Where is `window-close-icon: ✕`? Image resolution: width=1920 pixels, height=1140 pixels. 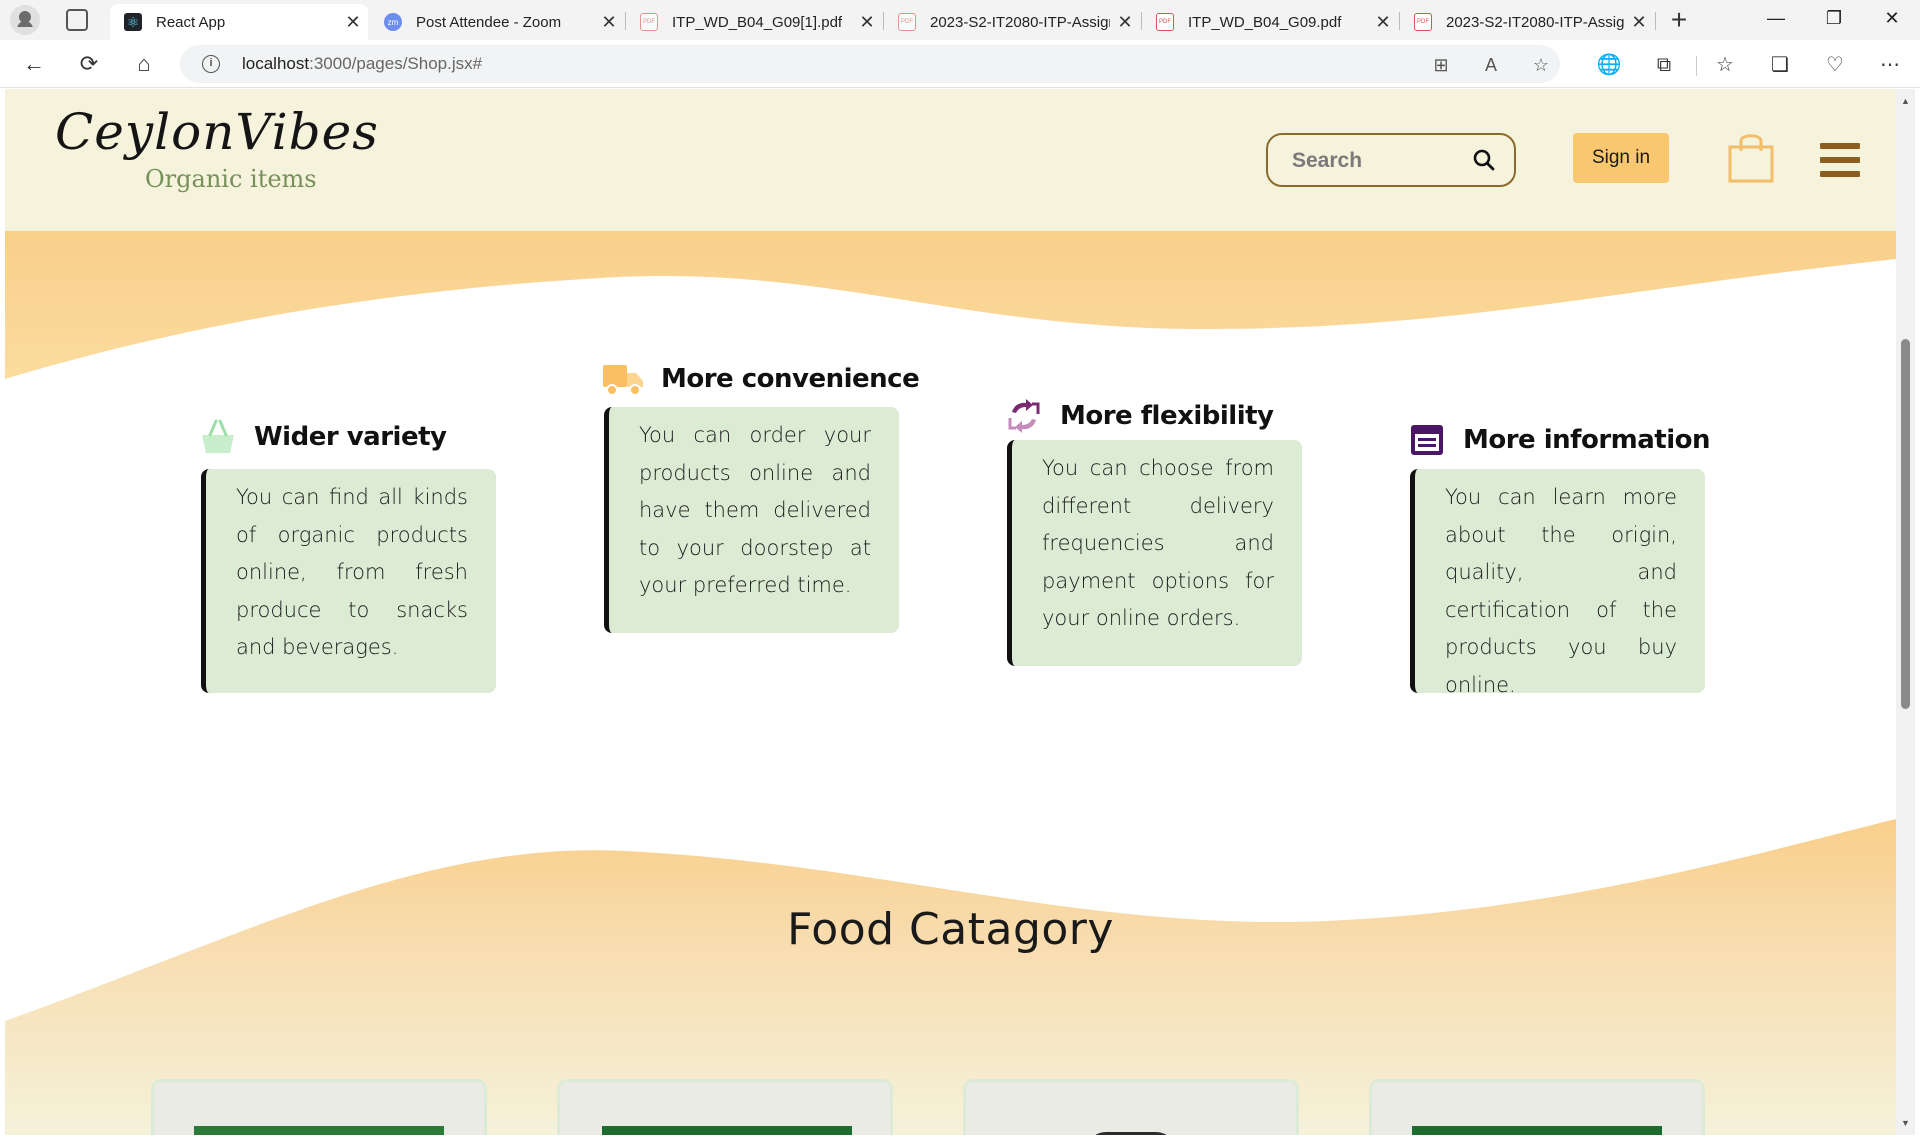 window-close-icon: ✕ is located at coordinates (1892, 18).